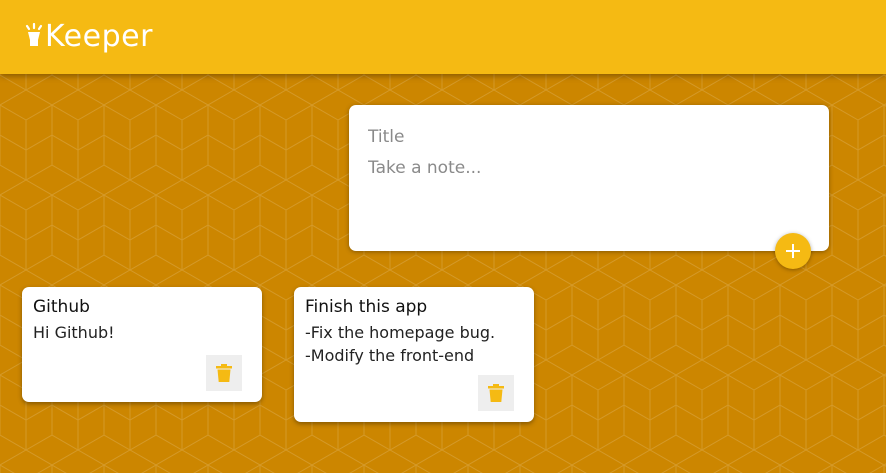  Describe the element at coordinates (34, 34) in the screenshot. I see `lightbulb-icon` at that location.